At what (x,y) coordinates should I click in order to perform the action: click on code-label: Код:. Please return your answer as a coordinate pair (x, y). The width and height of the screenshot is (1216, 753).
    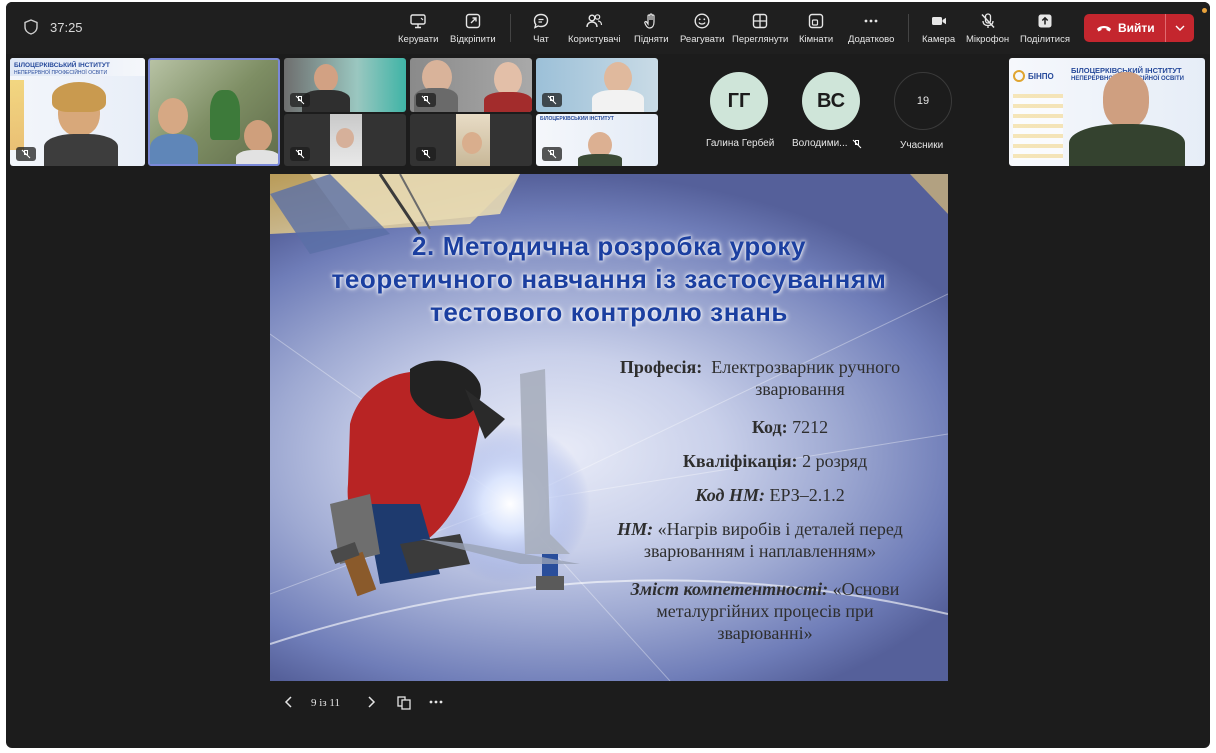
    Looking at the image, I should click on (769, 427).